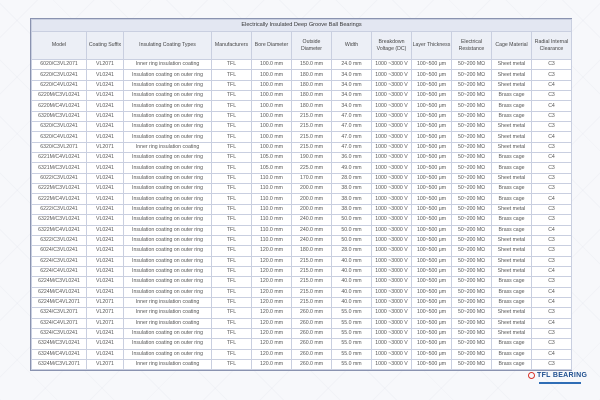 This screenshot has height=400, width=600. What do you see at coordinates (531, 375) in the screenshot?
I see `logo-ring-icon` at bounding box center [531, 375].